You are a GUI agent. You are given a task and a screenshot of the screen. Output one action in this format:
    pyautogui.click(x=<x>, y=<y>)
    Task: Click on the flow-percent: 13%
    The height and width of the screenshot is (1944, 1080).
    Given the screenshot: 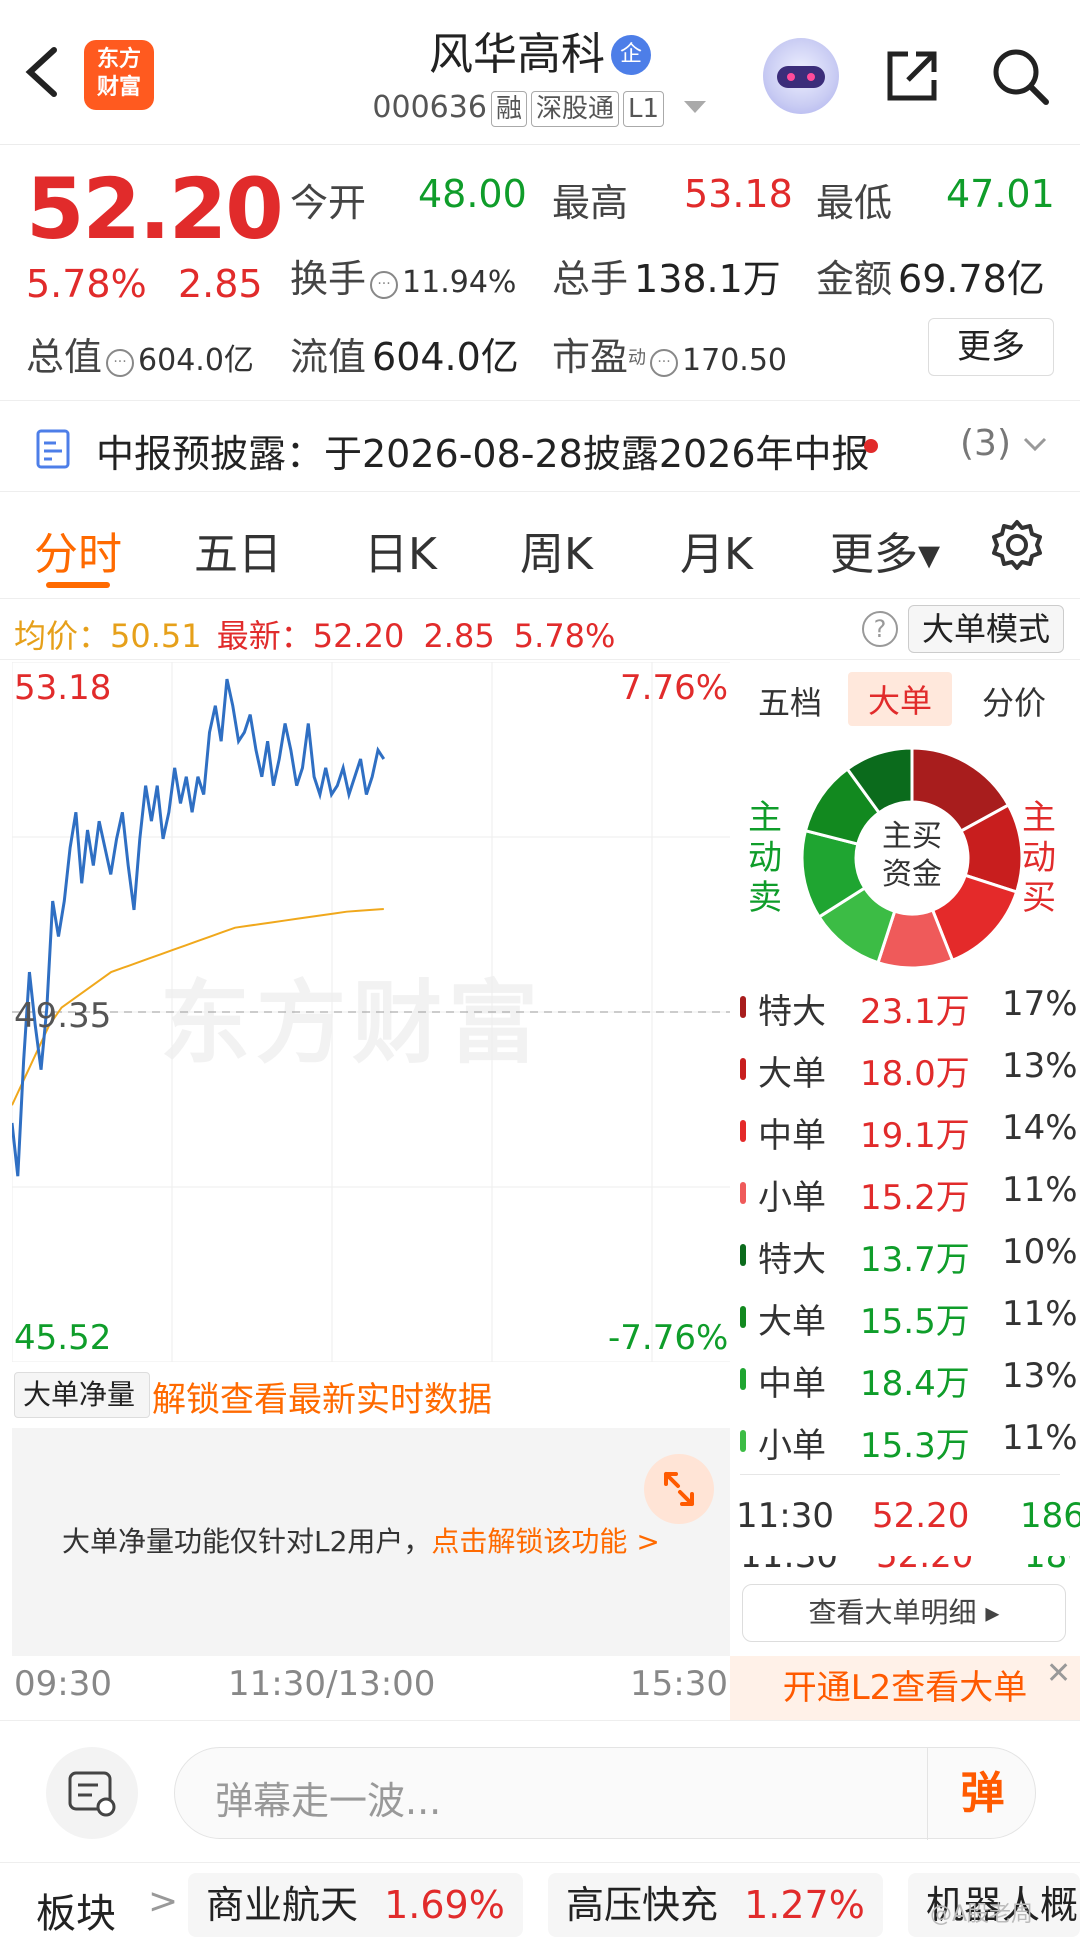 What is the action you would take?
    pyautogui.click(x=1040, y=1066)
    